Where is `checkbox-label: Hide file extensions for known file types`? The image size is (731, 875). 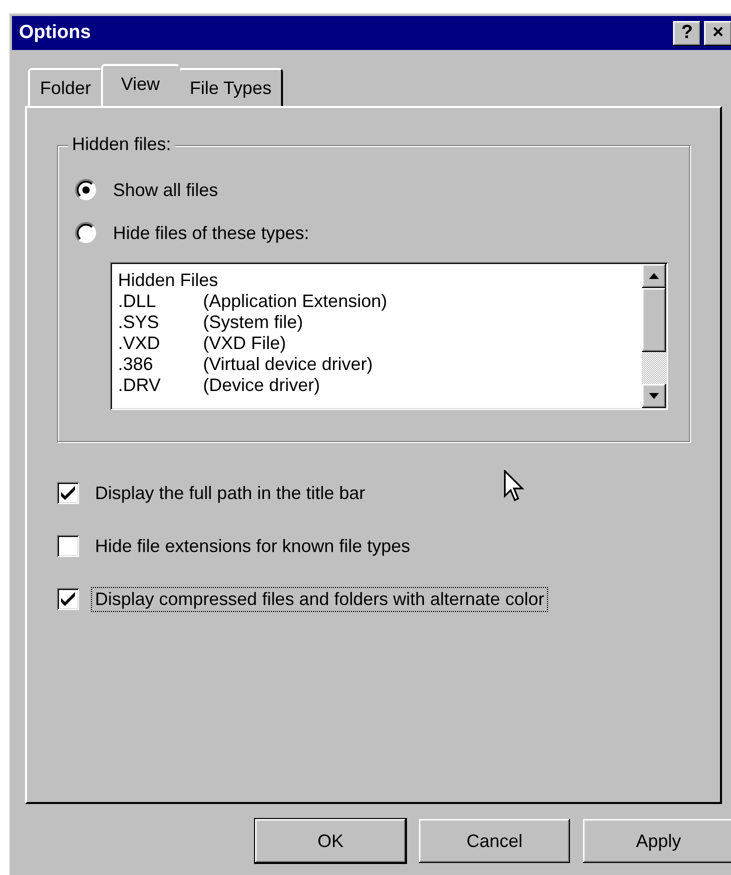 checkbox-label: Hide file extensions for known file types is located at coordinates (252, 546).